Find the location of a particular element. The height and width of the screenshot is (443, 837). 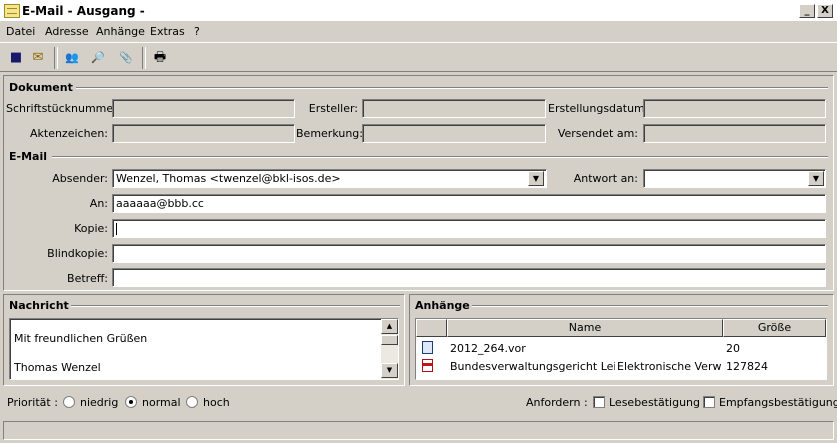

antwort-an-dropdown-button: ▼ is located at coordinates (816, 178).